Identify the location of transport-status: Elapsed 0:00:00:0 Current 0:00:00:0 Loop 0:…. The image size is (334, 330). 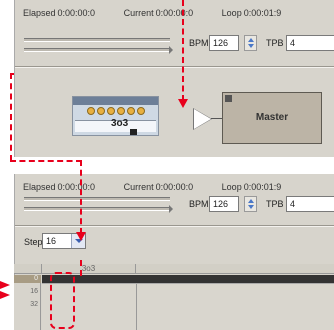
(178, 15).